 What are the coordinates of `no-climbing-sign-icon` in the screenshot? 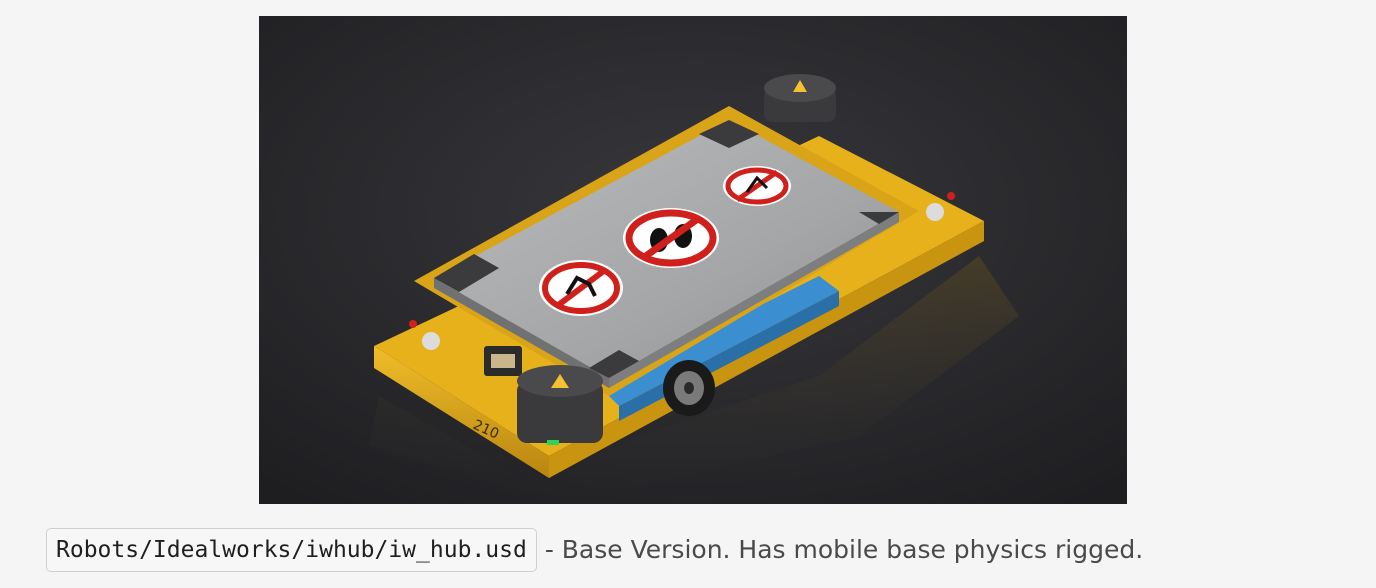 It's located at (581, 288).